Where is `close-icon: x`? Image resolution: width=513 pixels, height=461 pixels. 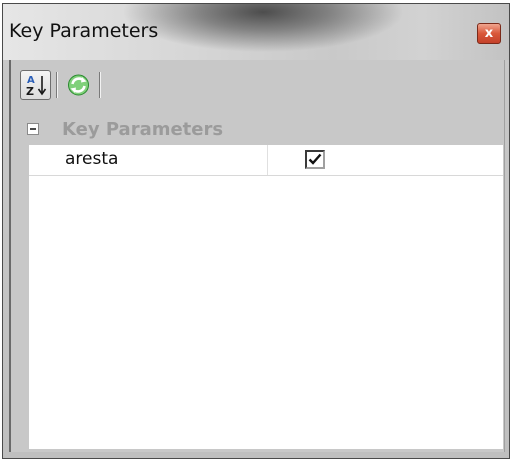
close-icon: x is located at coordinates (489, 33).